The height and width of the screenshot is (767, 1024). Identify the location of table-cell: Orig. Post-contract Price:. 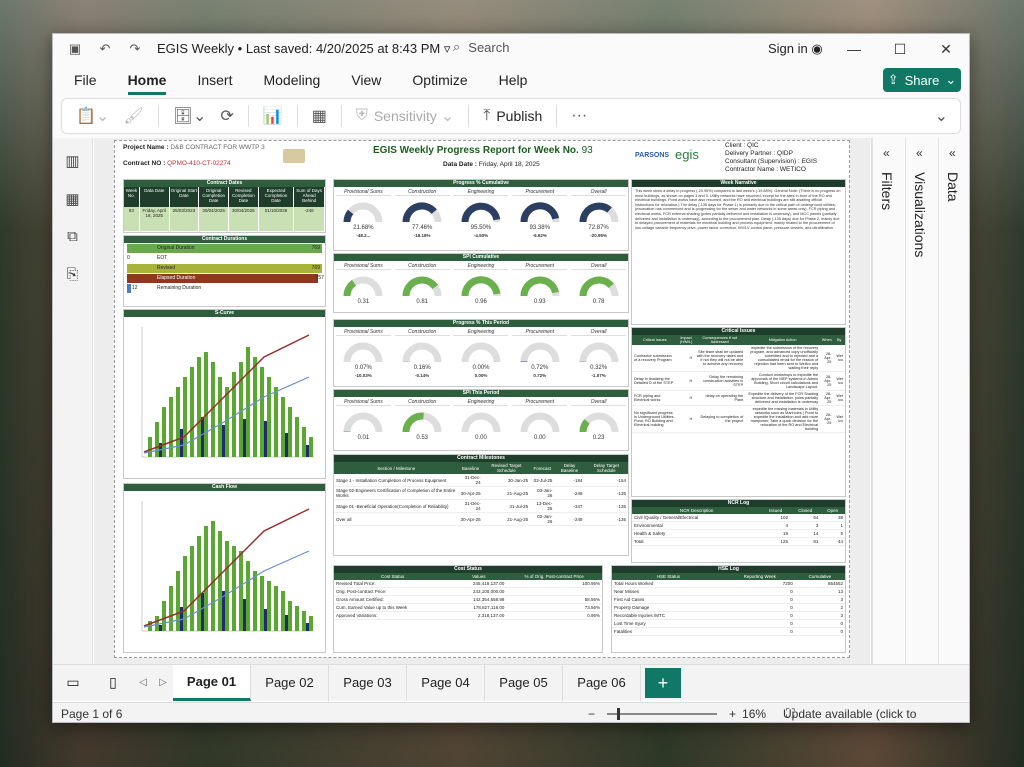
(393, 591).